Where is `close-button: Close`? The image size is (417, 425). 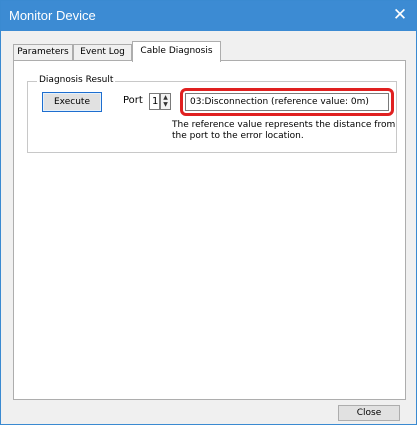
close-button: Close is located at coordinates (369, 413).